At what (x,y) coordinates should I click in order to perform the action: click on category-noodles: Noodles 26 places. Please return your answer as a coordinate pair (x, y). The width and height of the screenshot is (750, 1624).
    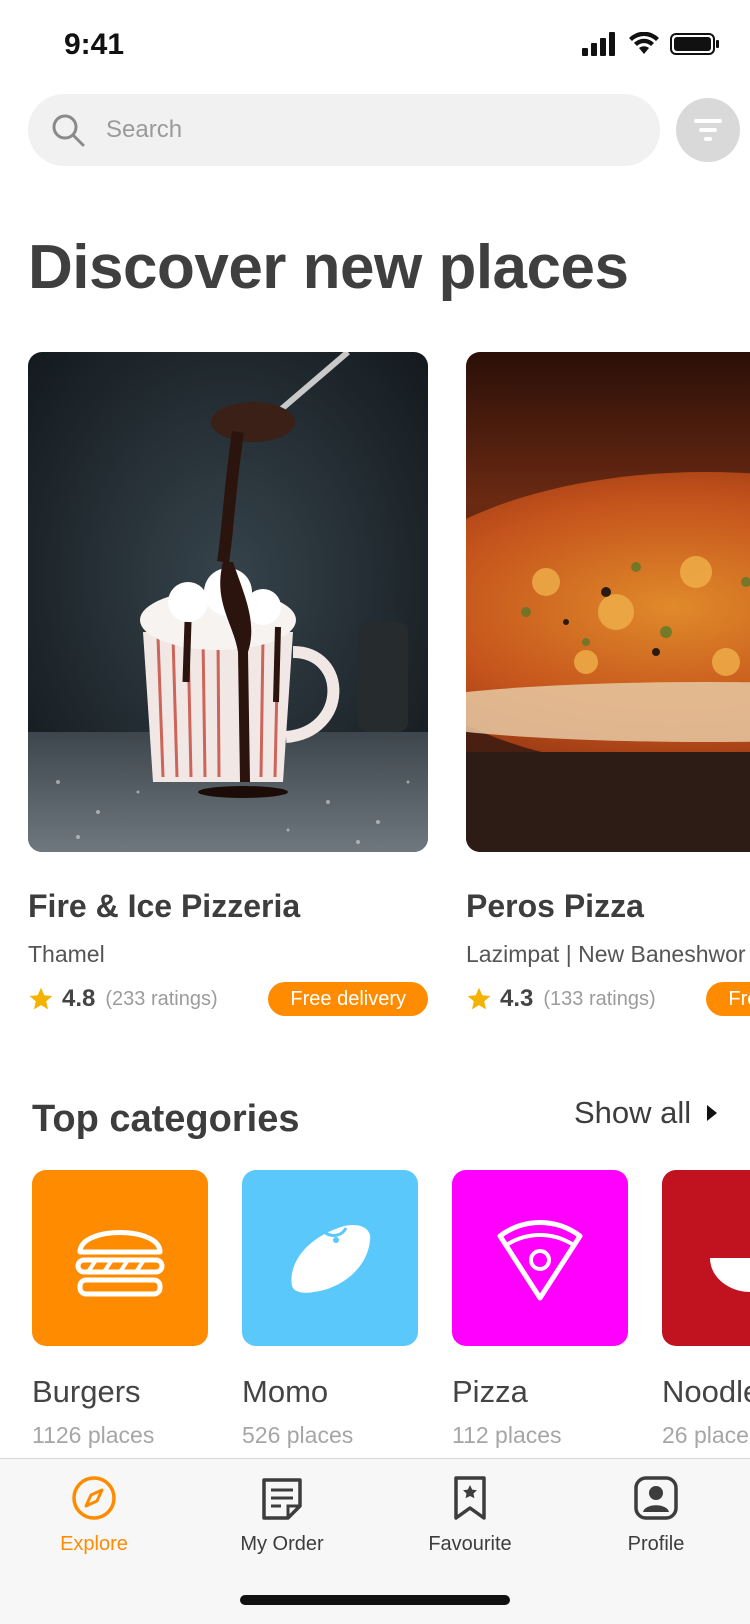
    Looking at the image, I should click on (706, 1309).